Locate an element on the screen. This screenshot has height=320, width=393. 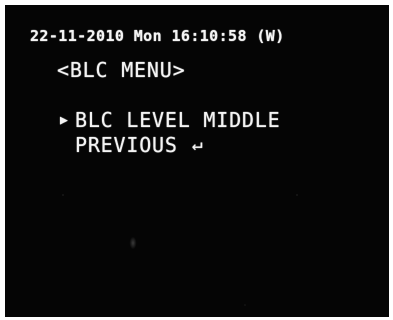
menu-item-label: BLC LEVEL MIDDLE is located at coordinates (178, 120).